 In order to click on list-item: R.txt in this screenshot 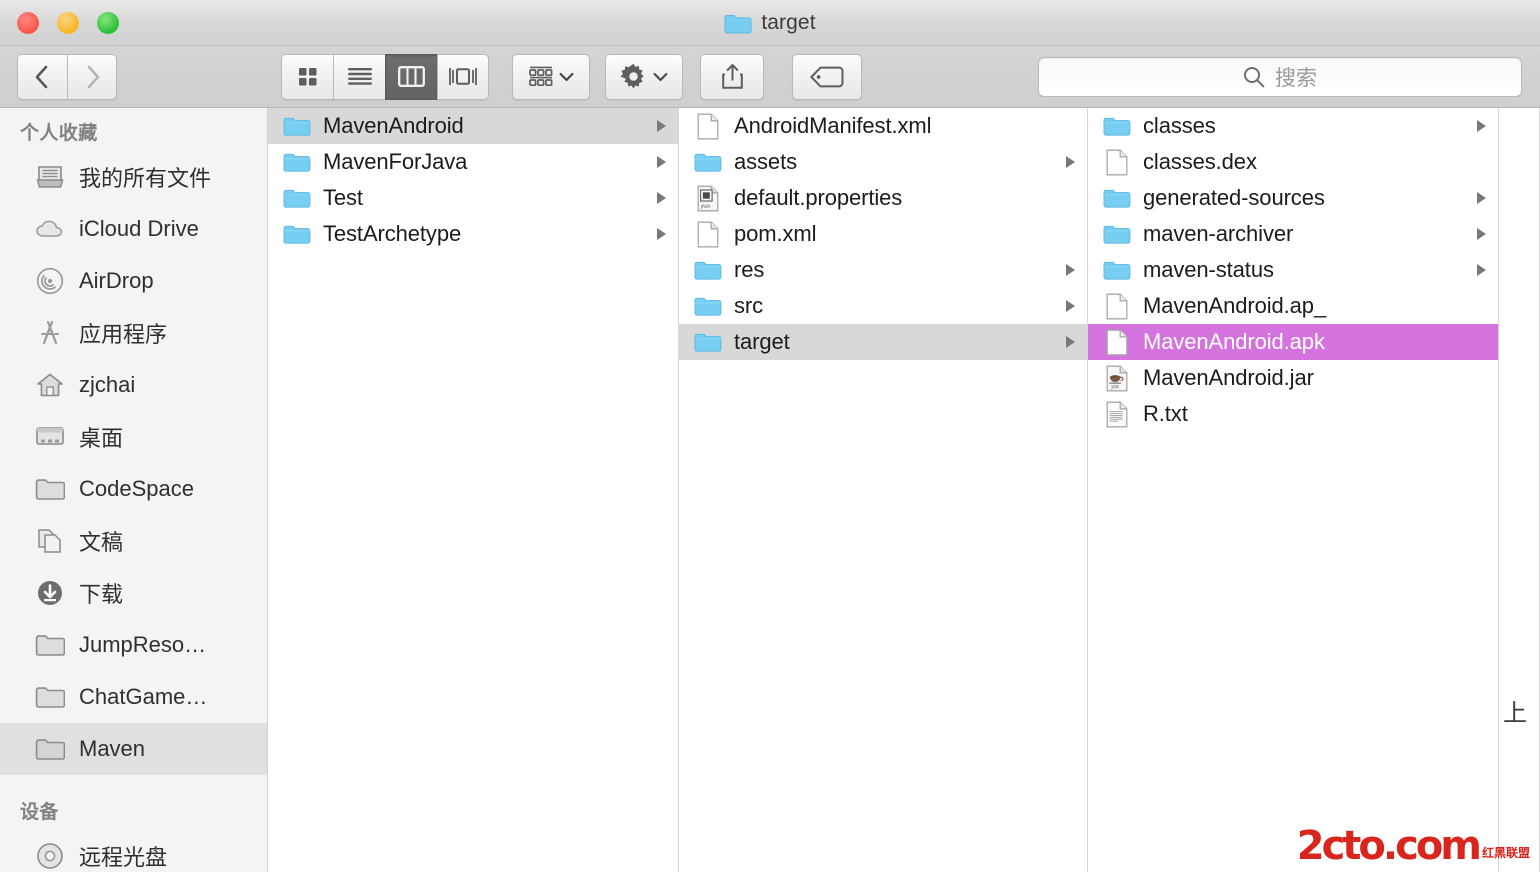, I will do `click(1293, 414)`.